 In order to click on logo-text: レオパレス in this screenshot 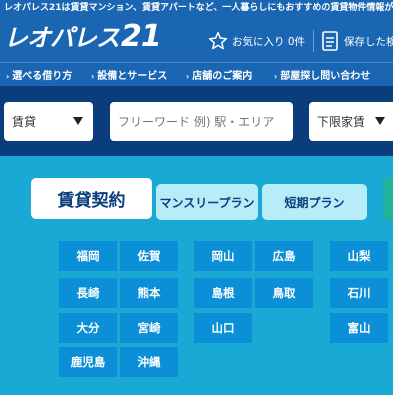, I will do `click(62, 38)`.